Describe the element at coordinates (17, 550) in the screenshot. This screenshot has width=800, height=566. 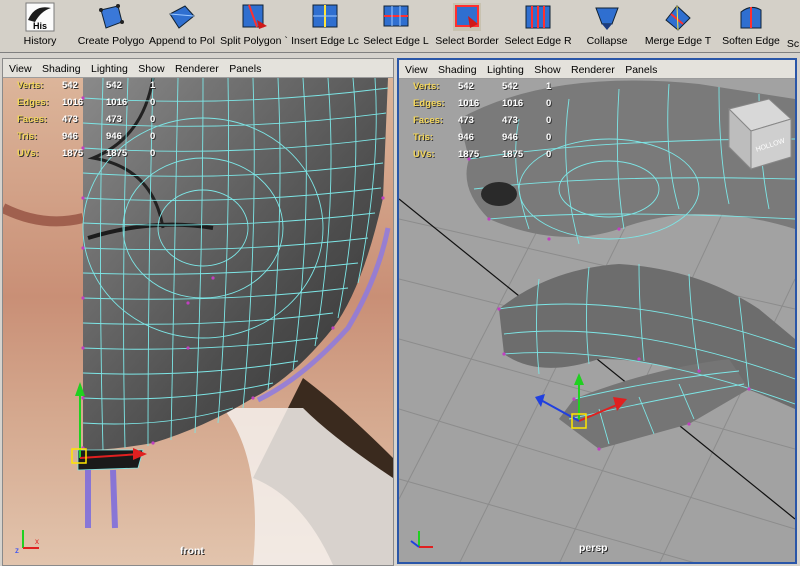
I see `svg-text: z` at that location.